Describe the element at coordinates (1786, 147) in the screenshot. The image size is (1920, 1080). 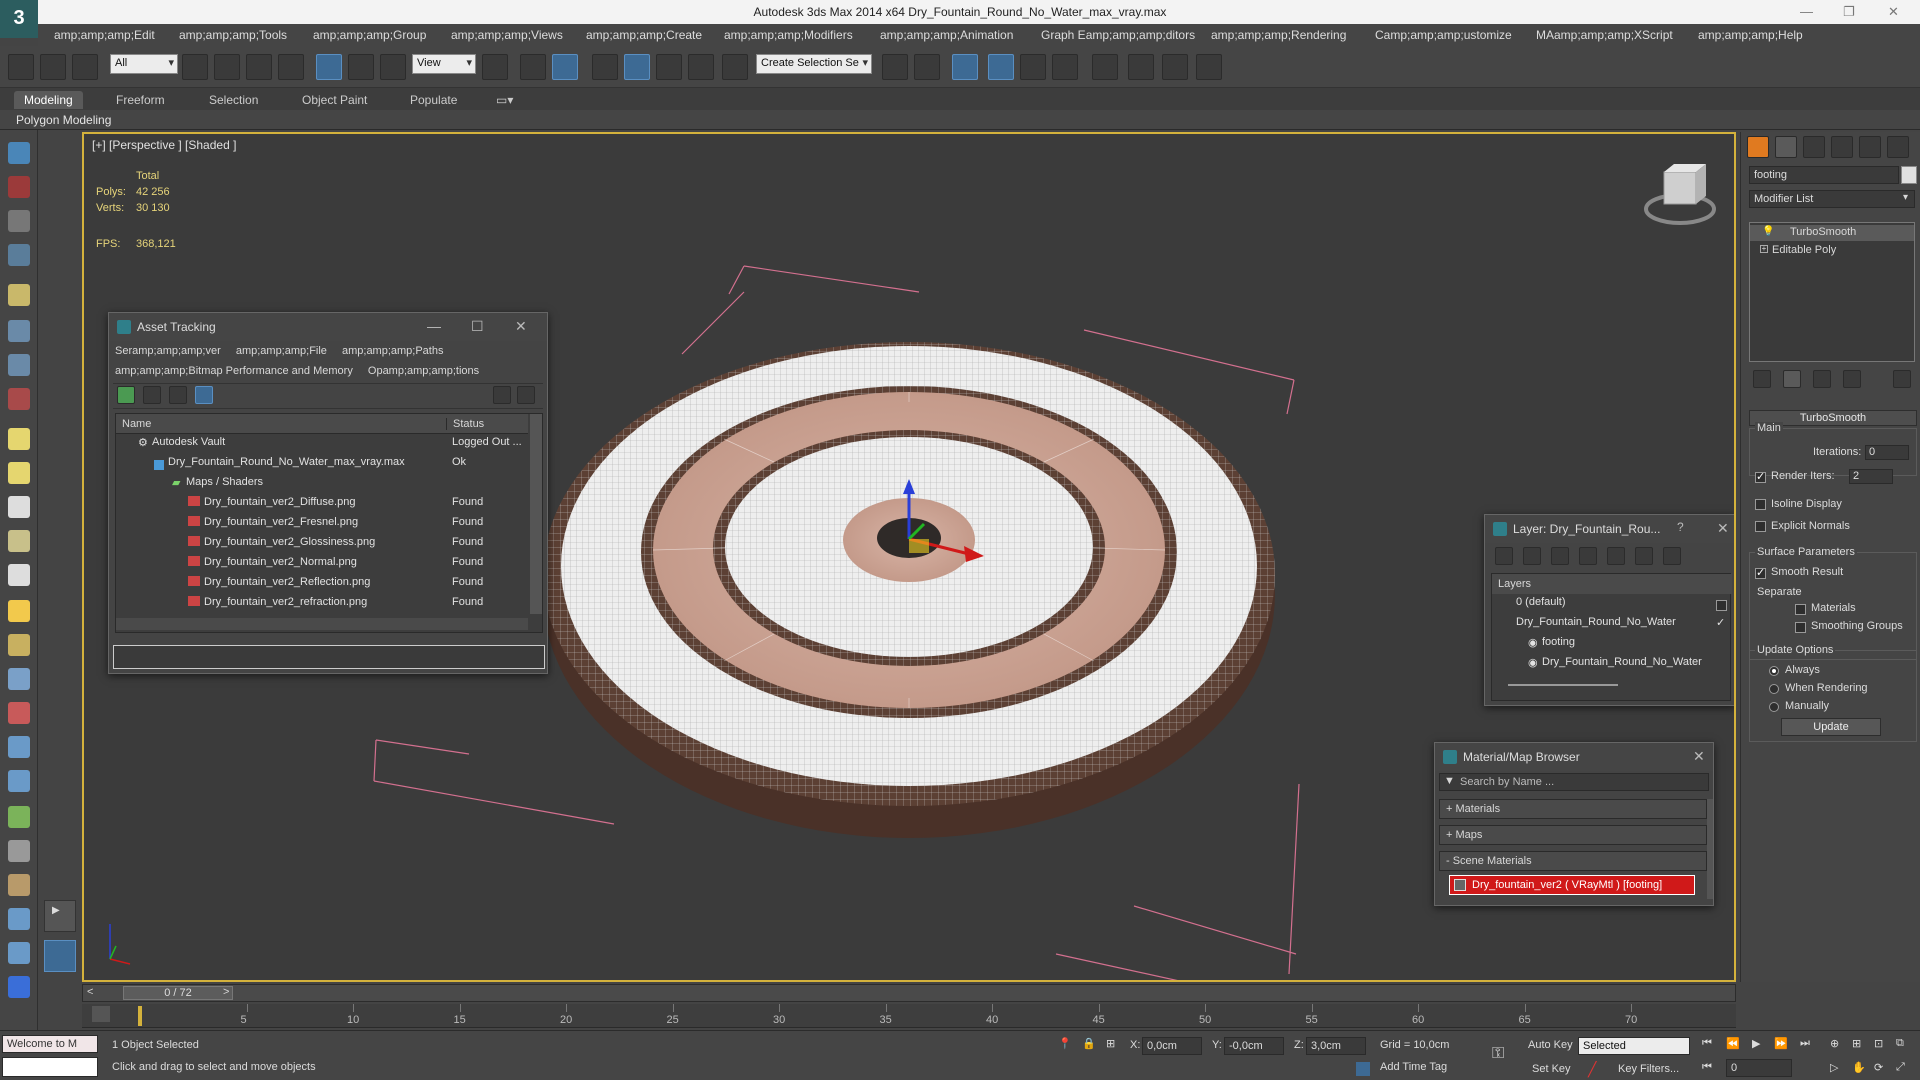
I see `modify-tab-icon` at that location.